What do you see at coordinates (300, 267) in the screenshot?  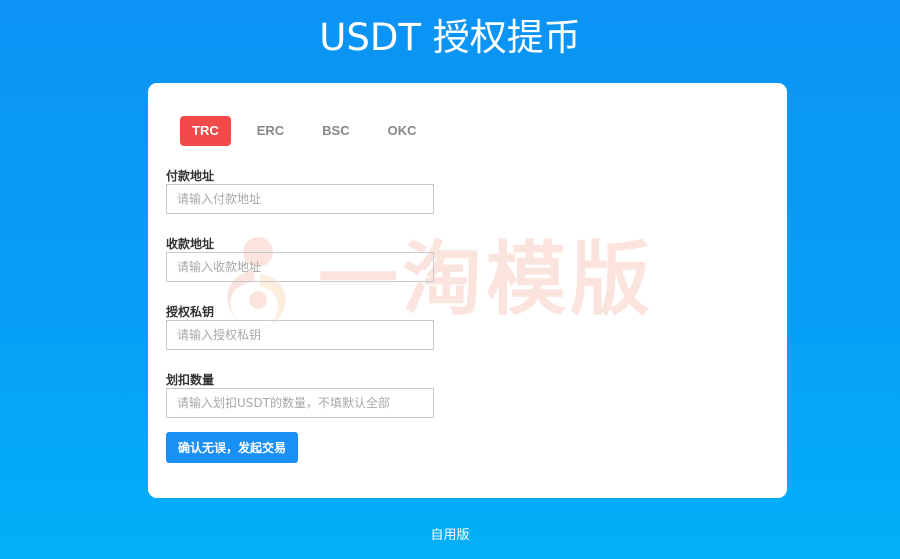 I see `receive-address-input` at bounding box center [300, 267].